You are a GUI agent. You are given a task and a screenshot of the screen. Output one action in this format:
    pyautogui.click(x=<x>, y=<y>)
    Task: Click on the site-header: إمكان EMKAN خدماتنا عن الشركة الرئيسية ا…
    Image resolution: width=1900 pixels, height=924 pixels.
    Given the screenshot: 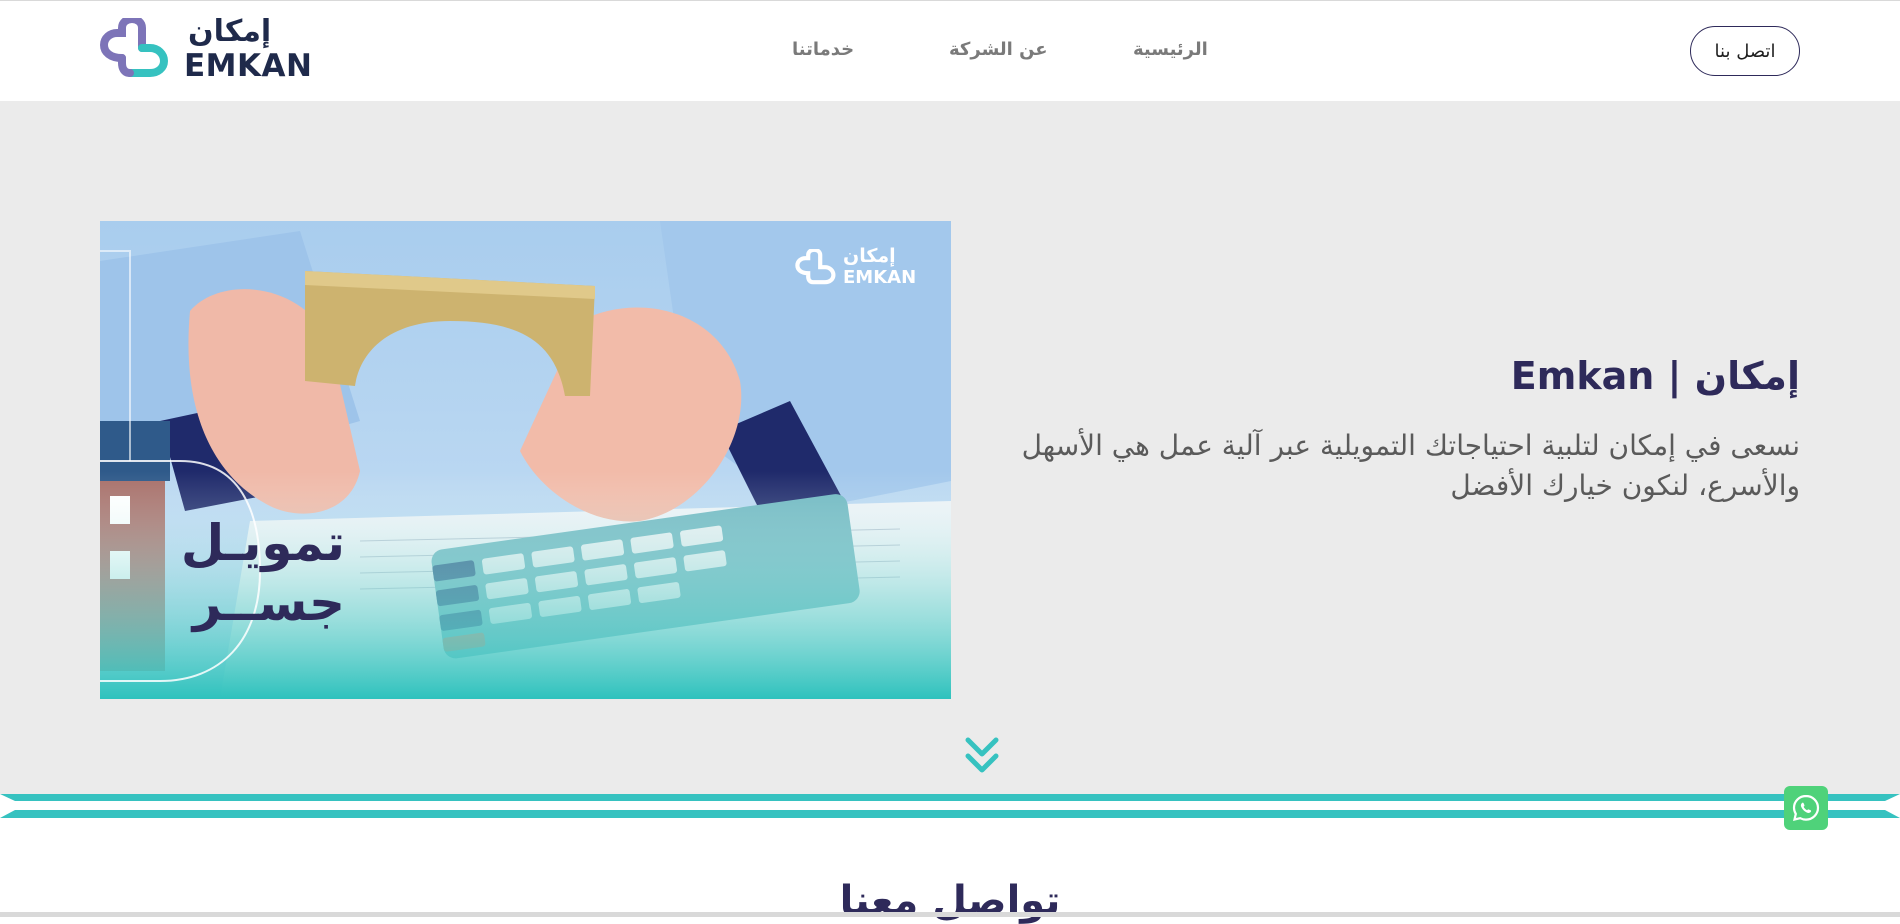 What is the action you would take?
    pyautogui.click(x=950, y=51)
    